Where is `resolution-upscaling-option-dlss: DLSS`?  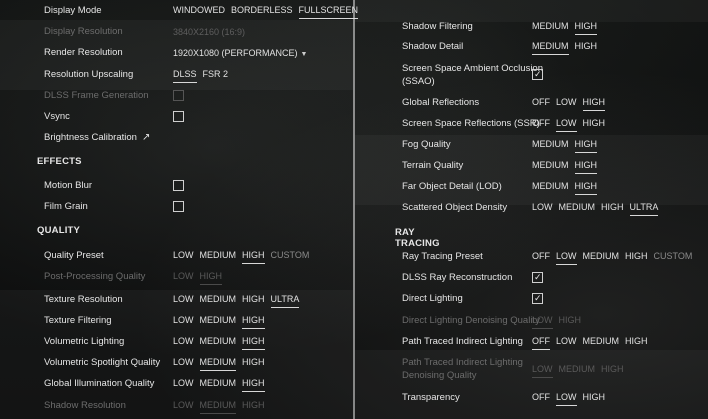
resolution-upscaling-option-dlss: DLSS is located at coordinates (185, 76).